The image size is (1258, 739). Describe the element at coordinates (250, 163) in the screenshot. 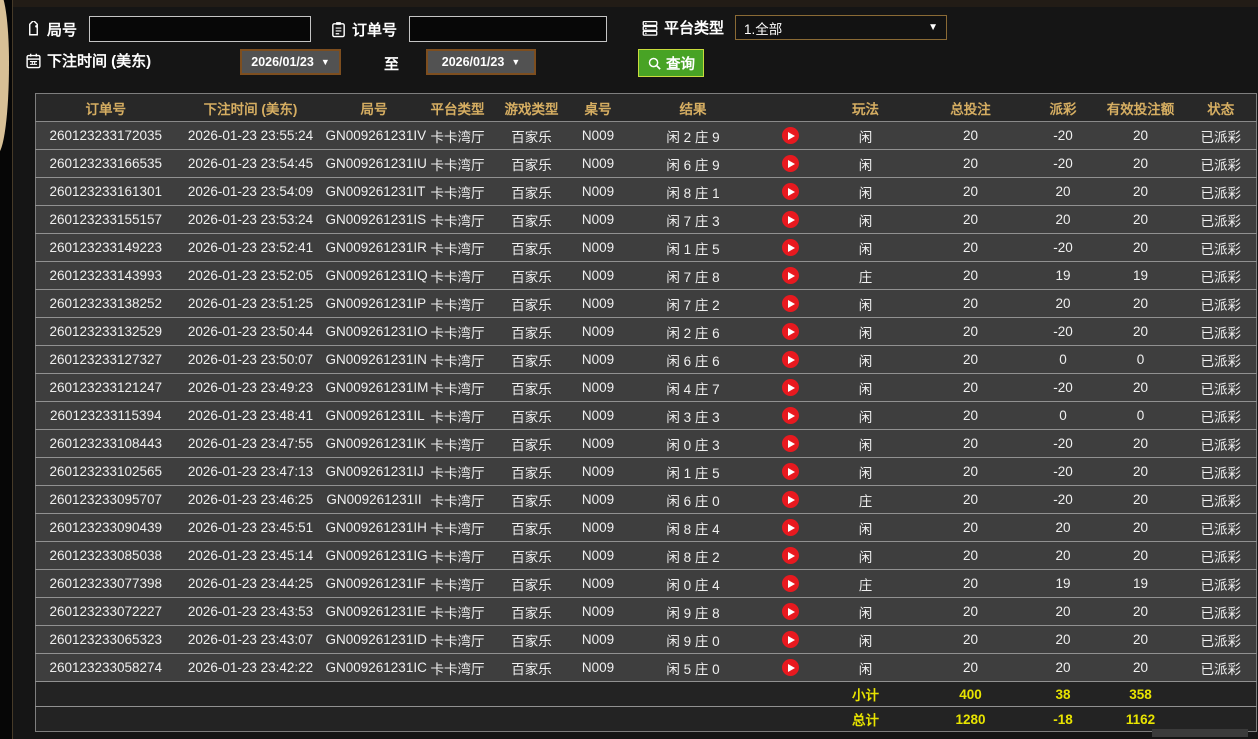

I see `cell-bet-time: 2026-01-23 23:54:45` at that location.